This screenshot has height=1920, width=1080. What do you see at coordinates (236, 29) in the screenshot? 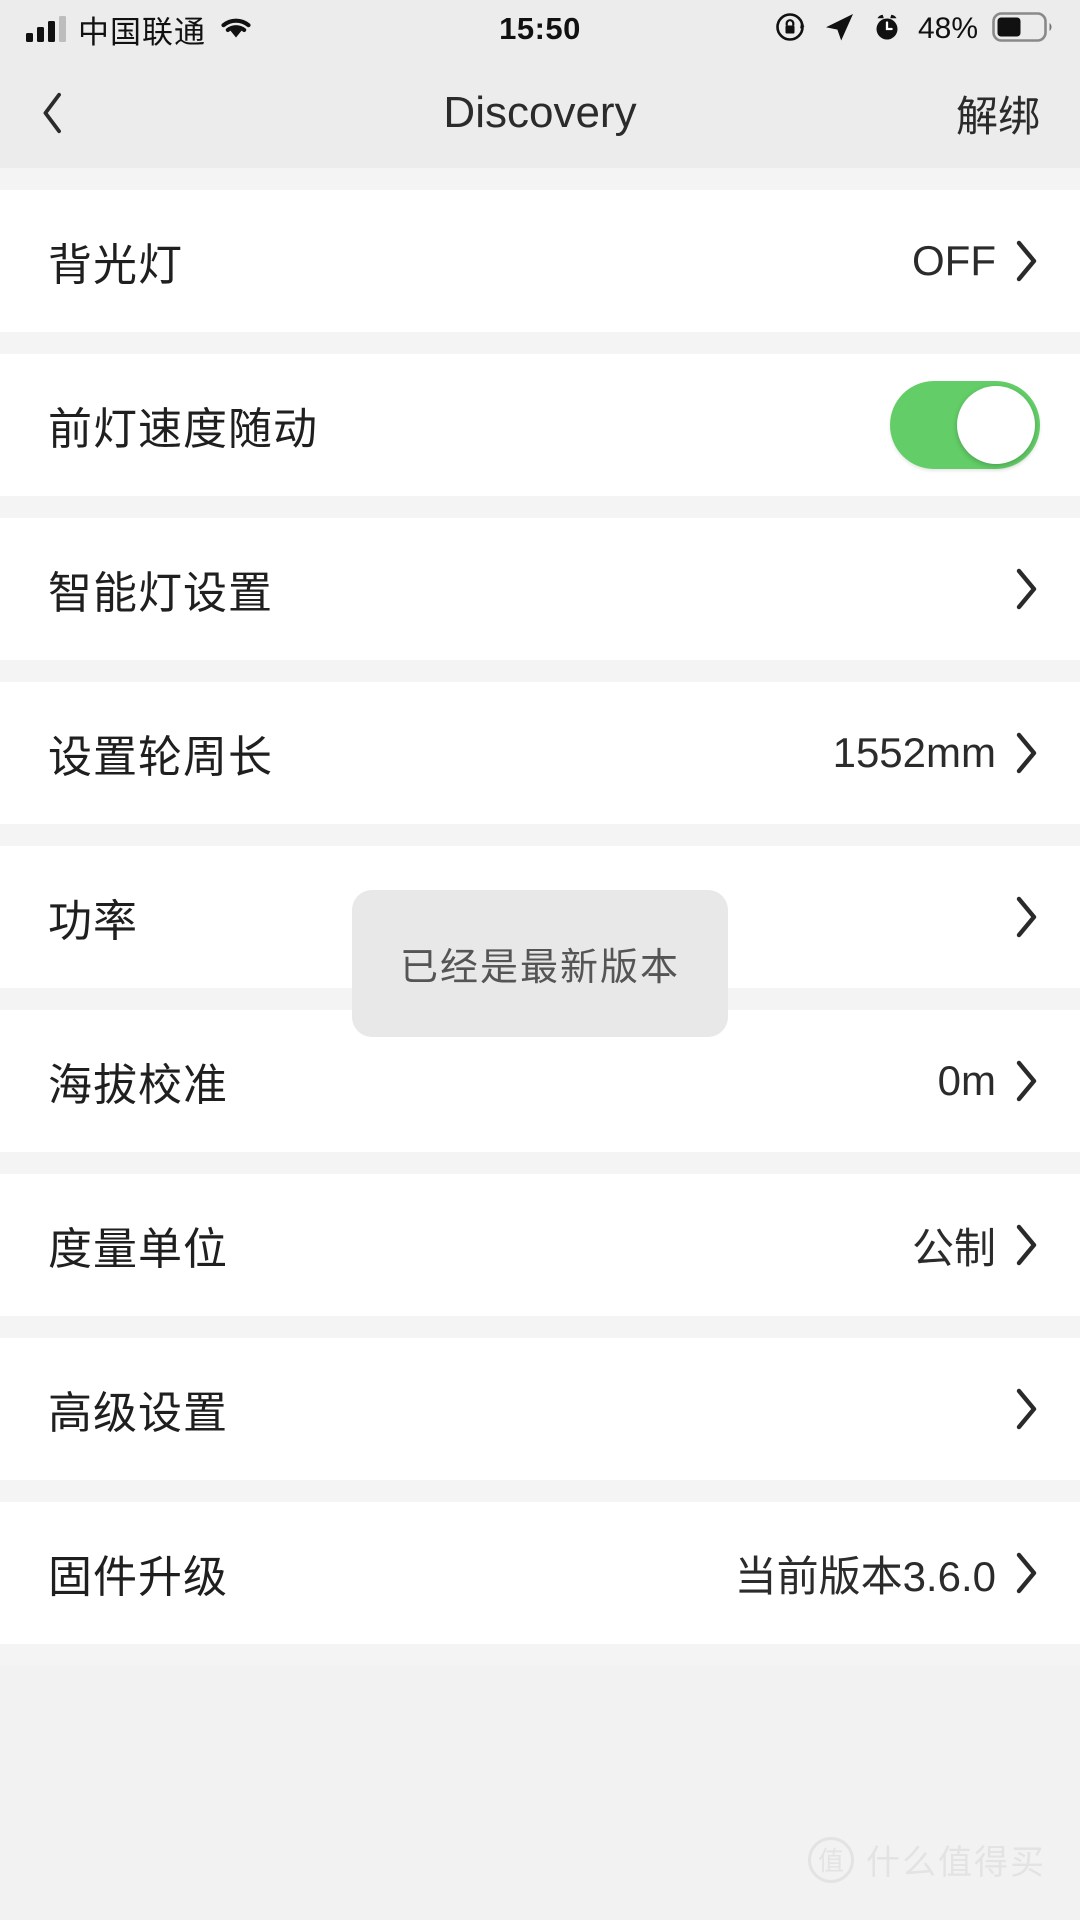
I see `wifi-icon` at bounding box center [236, 29].